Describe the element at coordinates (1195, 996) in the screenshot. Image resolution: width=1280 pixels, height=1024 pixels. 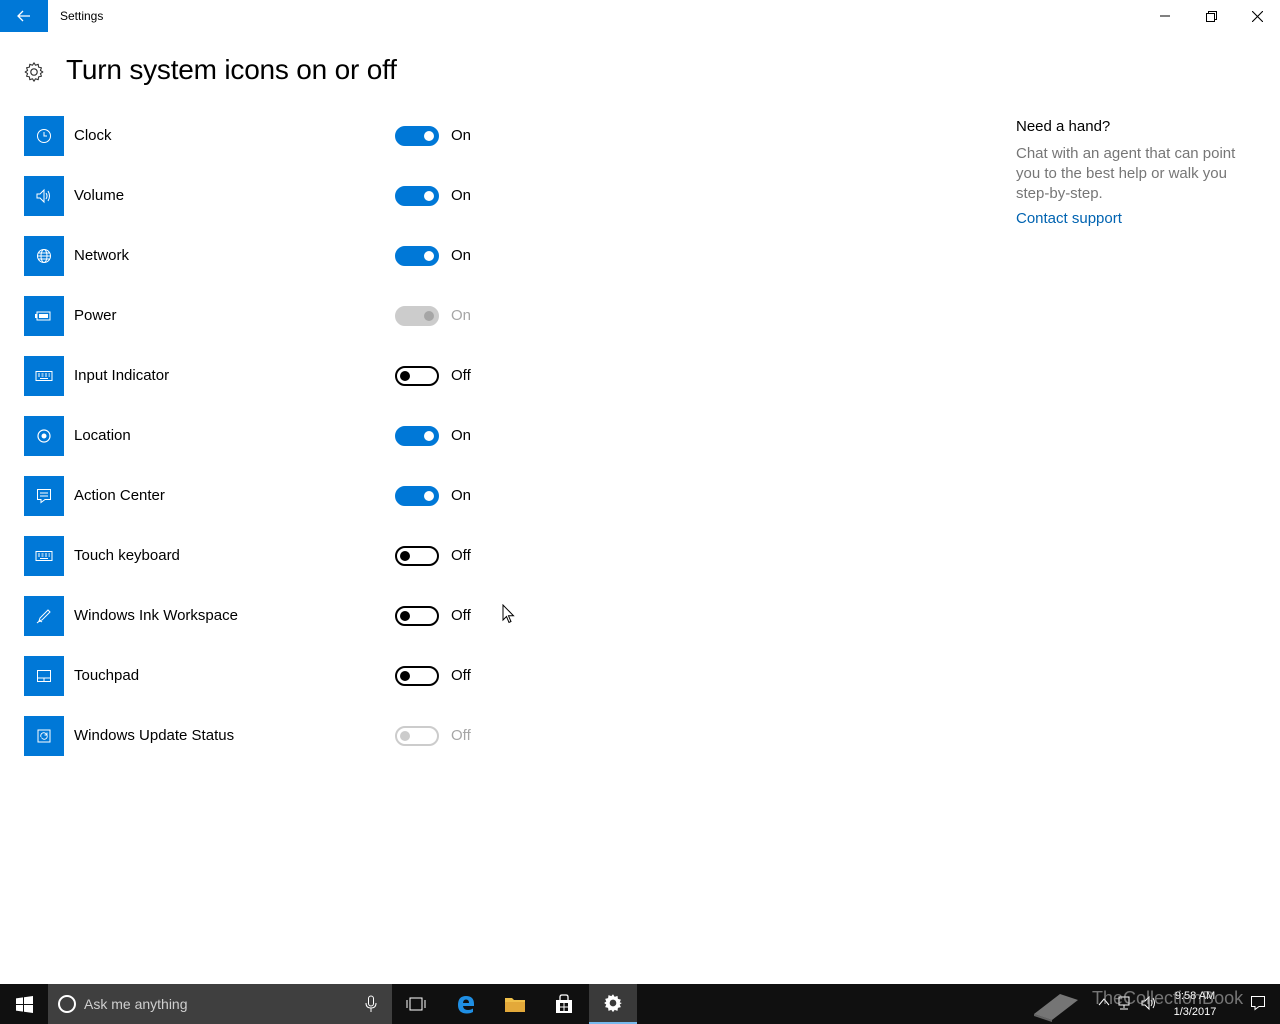
I see `time-text: 9:58 AM` at that location.